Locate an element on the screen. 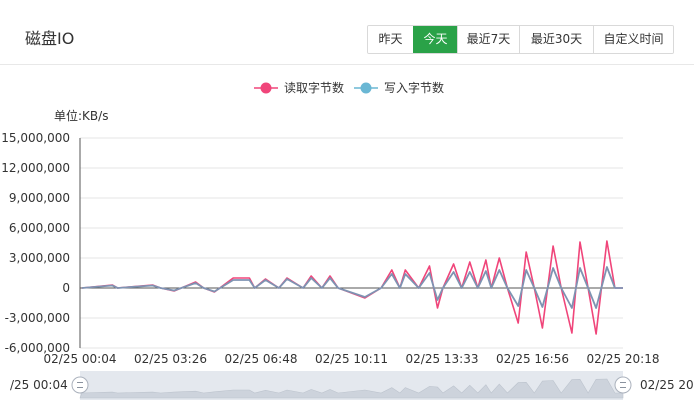 The height and width of the screenshot is (411, 694). legend-item-write: 写入字节数 is located at coordinates (399, 87).